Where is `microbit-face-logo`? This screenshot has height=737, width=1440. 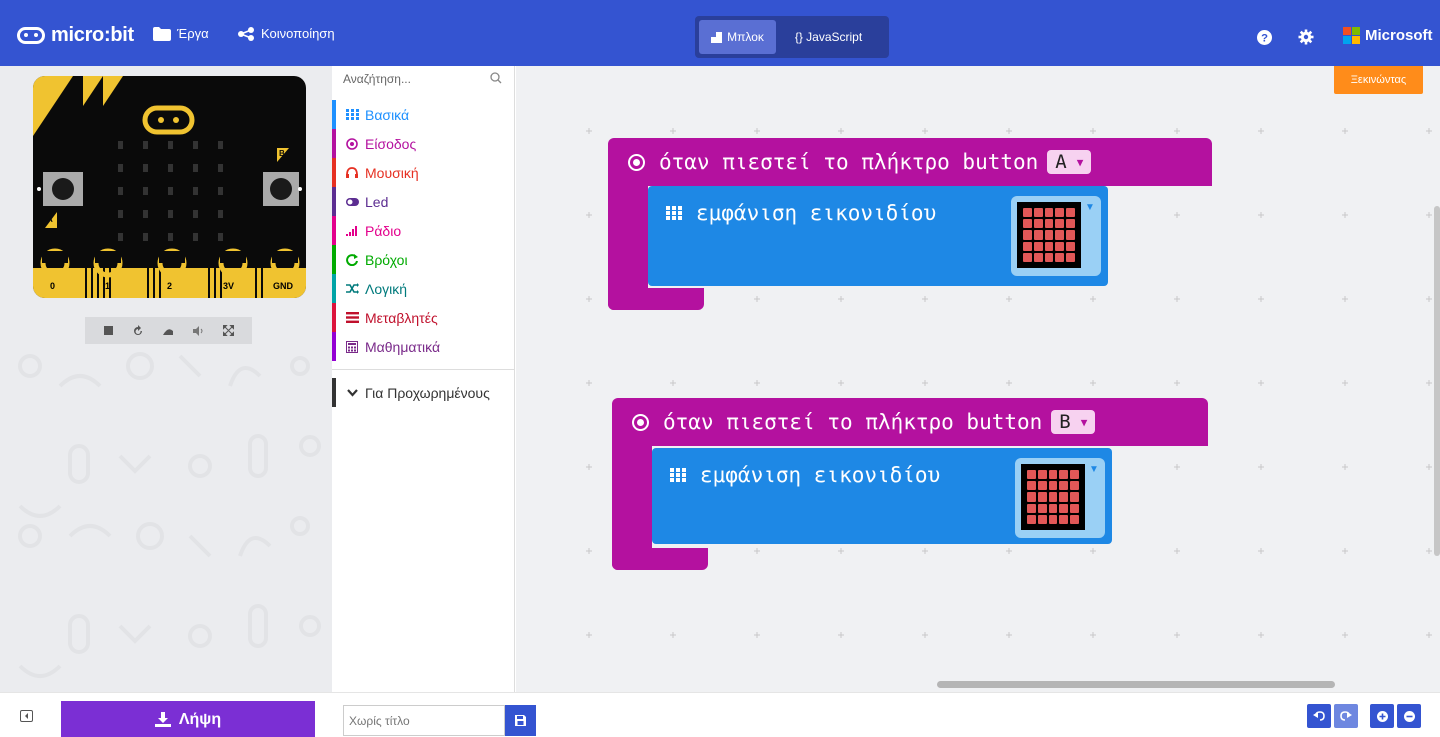 microbit-face-logo is located at coordinates (168, 120).